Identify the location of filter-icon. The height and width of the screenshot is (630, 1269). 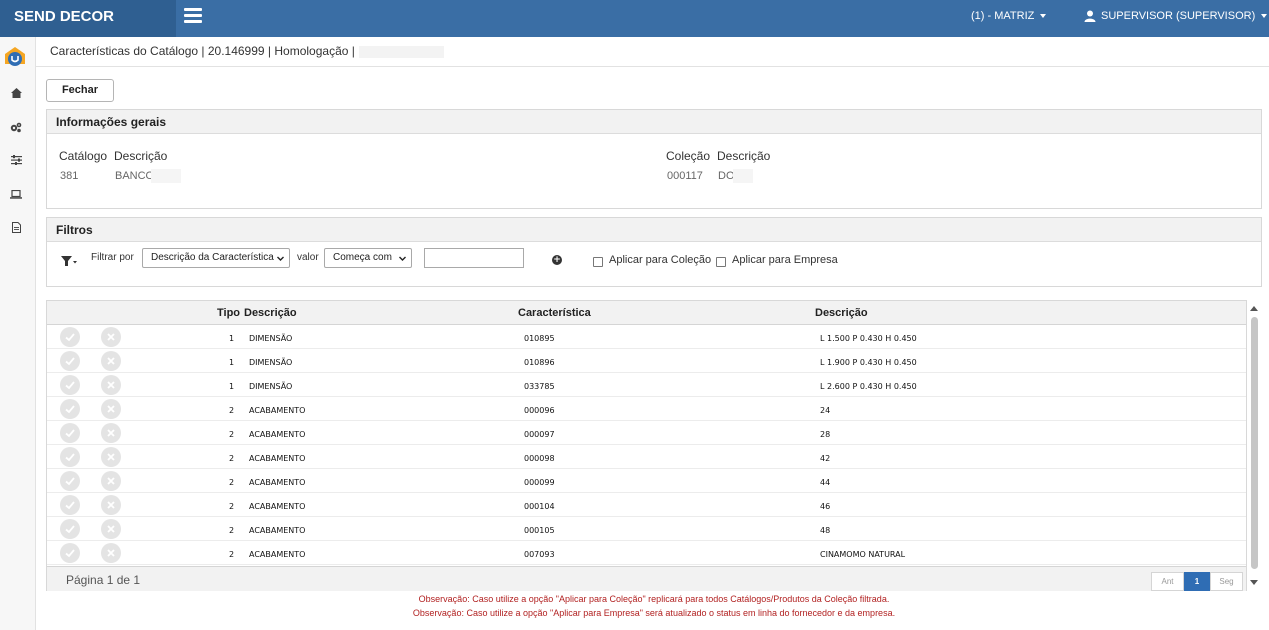
(69, 261).